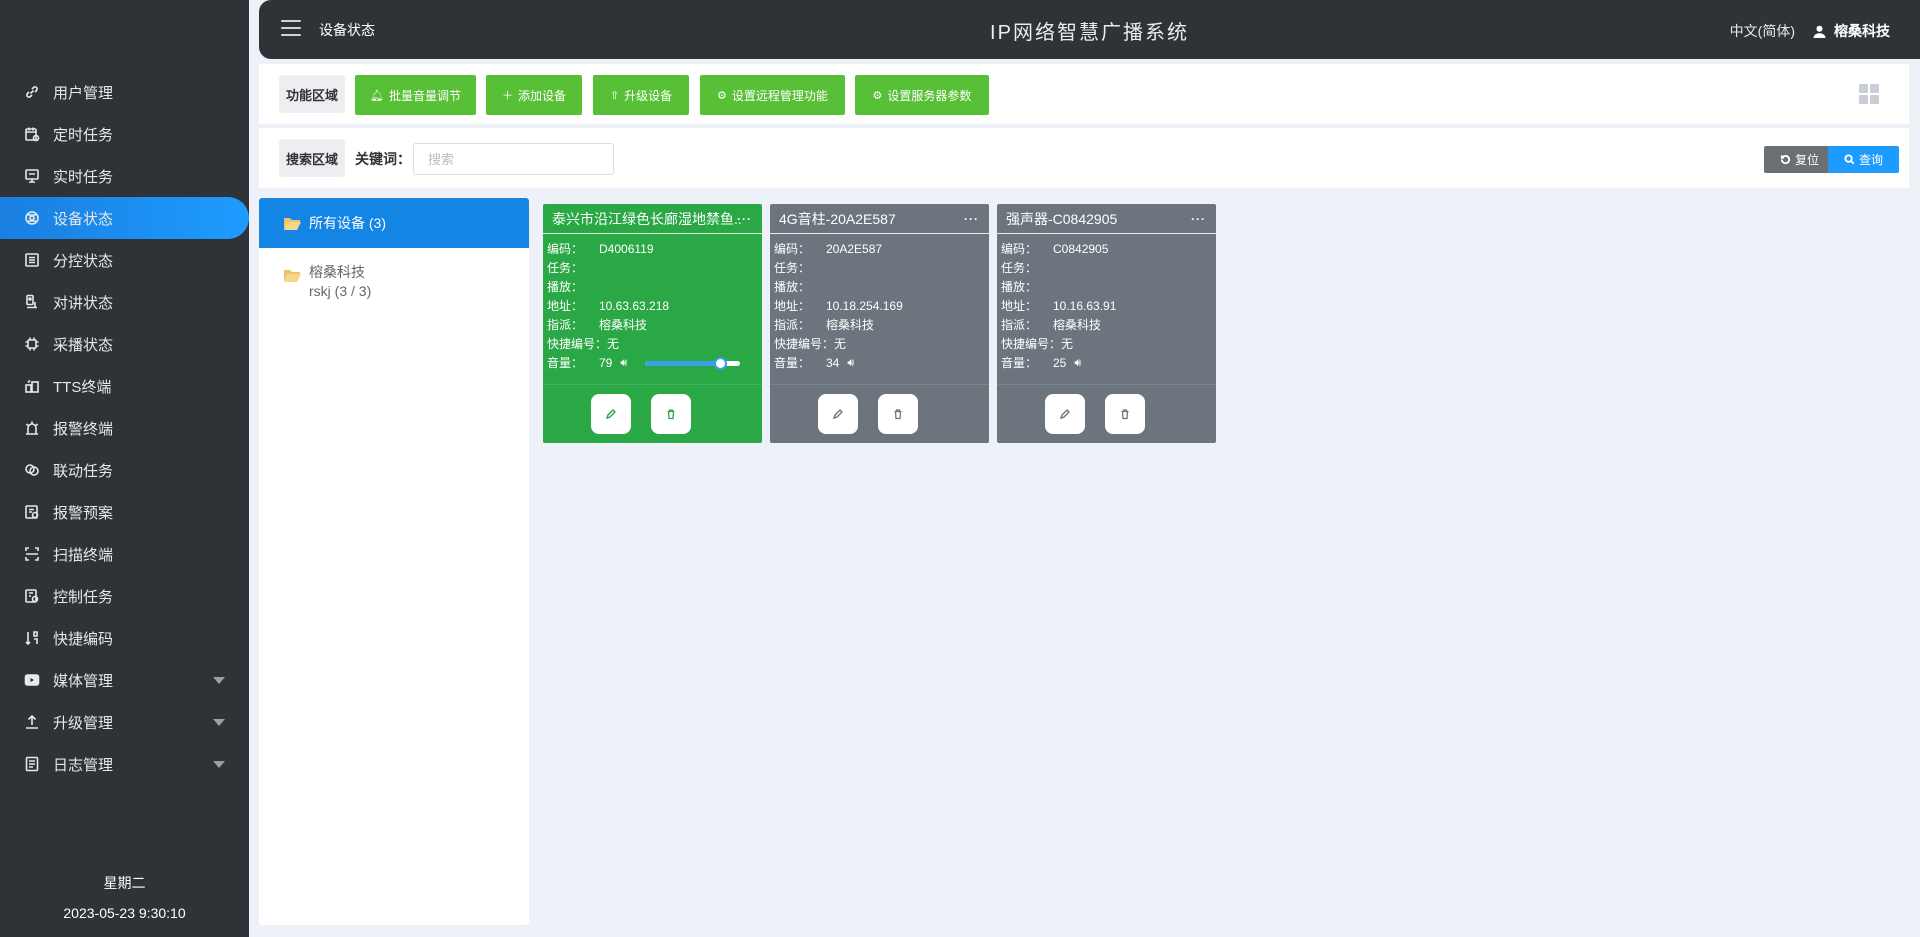 The height and width of the screenshot is (937, 1920). Describe the element at coordinates (394, 561) in the screenshot. I see `device-tree: 所有设备 (3) 榕桑科技 rskj (3 / 3)` at that location.